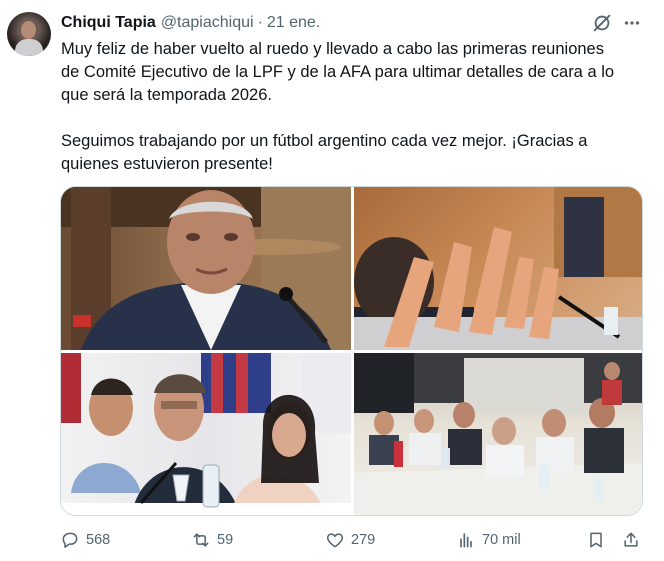  Describe the element at coordinates (293, 23) in the screenshot. I see `tweet-date: 21 ene.` at that location.